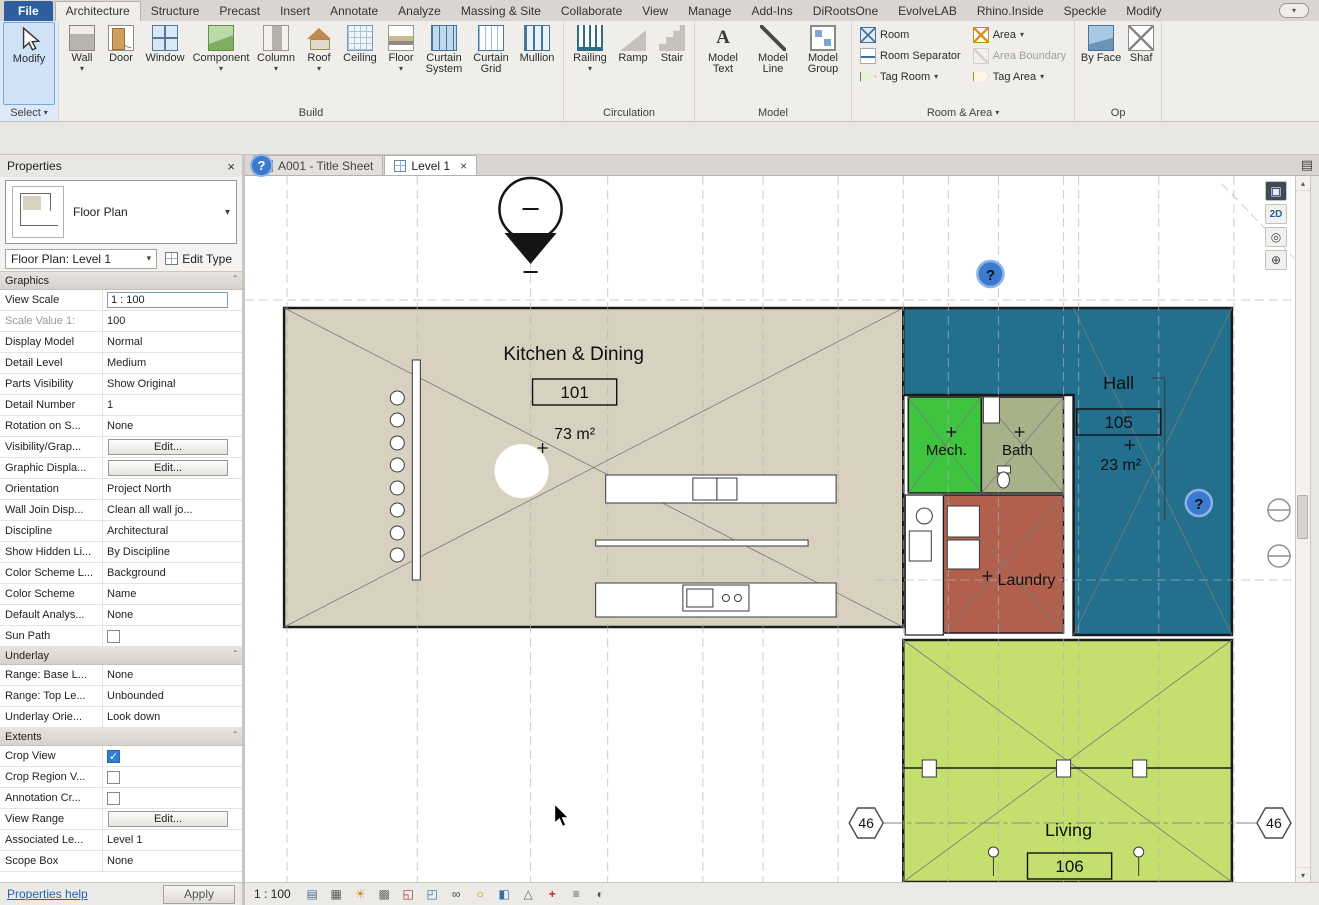 This screenshot has width=1319, height=905. Describe the element at coordinates (97, 11) in the screenshot. I see `tab-architecture: Architecture` at that location.